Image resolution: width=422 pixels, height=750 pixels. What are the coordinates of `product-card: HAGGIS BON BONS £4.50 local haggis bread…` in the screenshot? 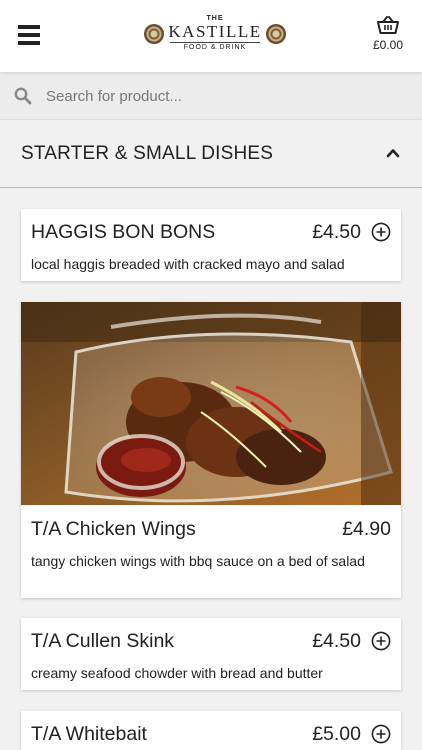 It's located at (211, 245).